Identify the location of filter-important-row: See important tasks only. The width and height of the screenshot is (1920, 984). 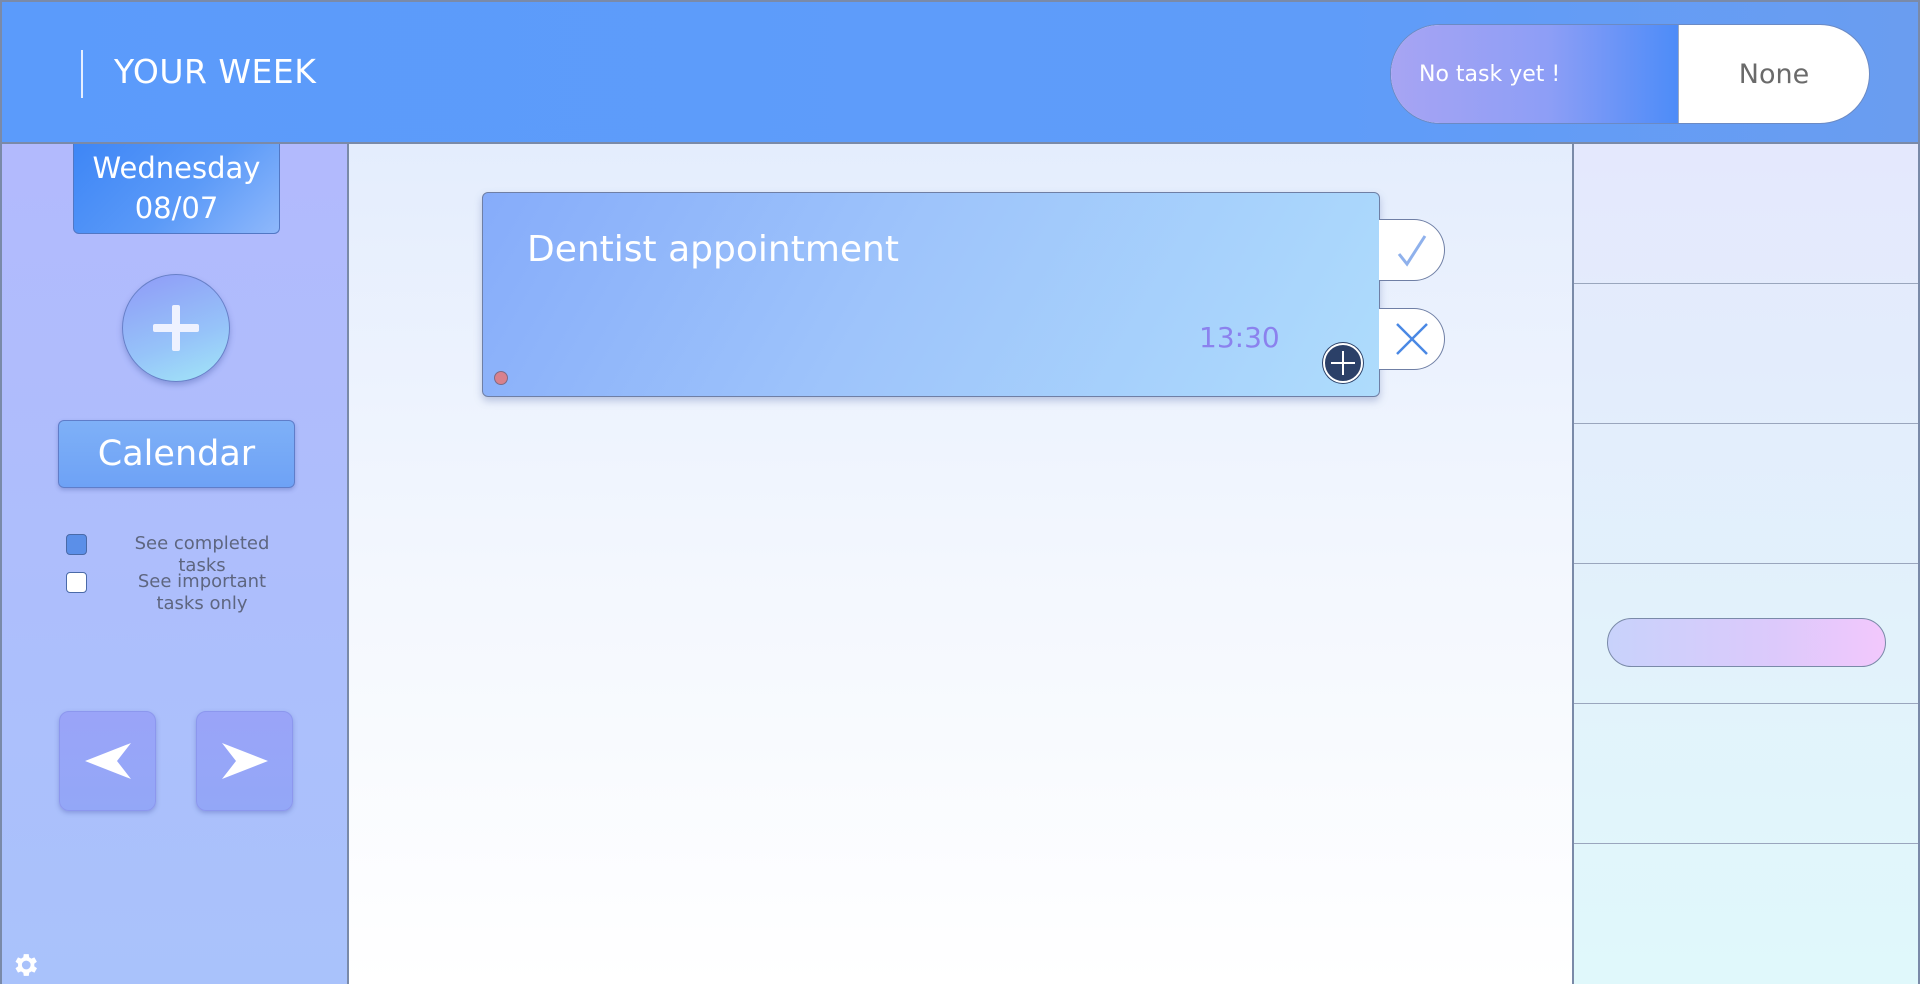
(179, 593).